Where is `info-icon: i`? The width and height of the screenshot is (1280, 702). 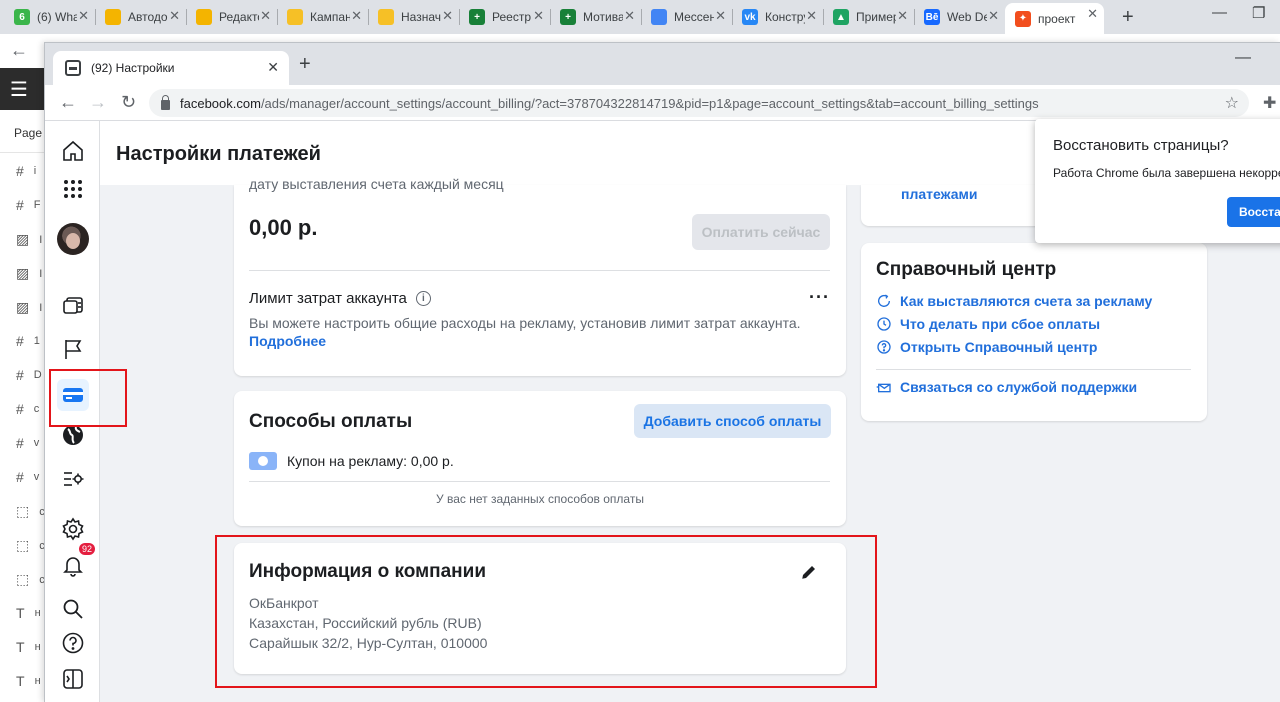 info-icon: i is located at coordinates (423, 298).